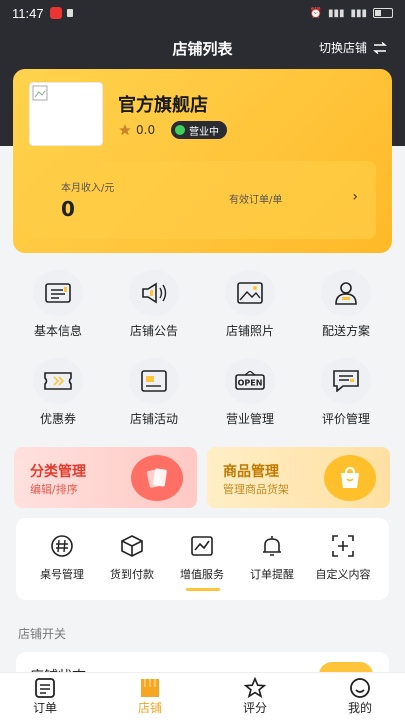 The width and height of the screenshot is (405, 720). I want to click on tool-value-added: 增值服务, so click(202, 558).